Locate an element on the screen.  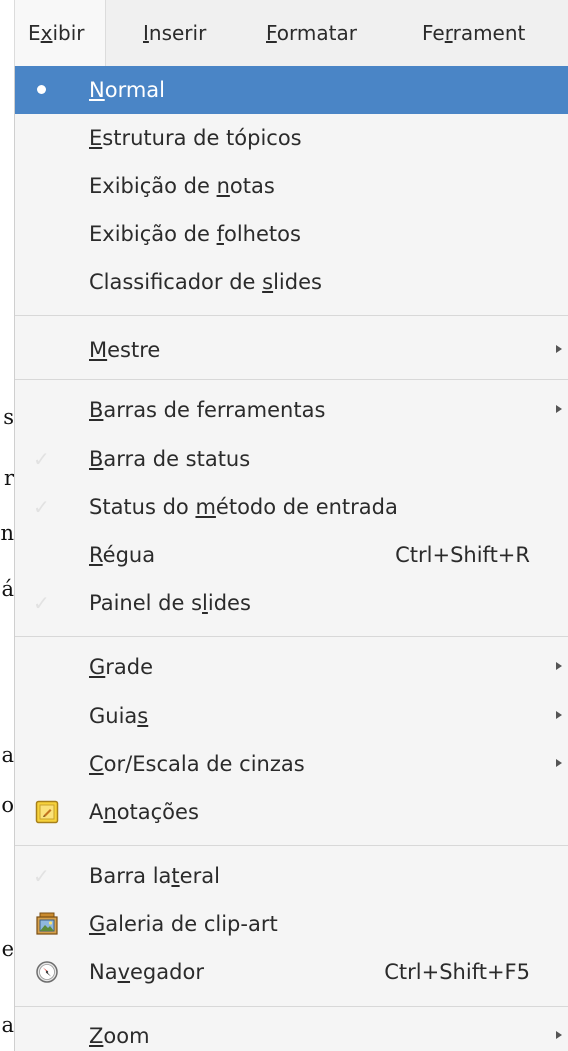
menu-item-toolbars: Barras de ferramentas is located at coordinates (291, 410).